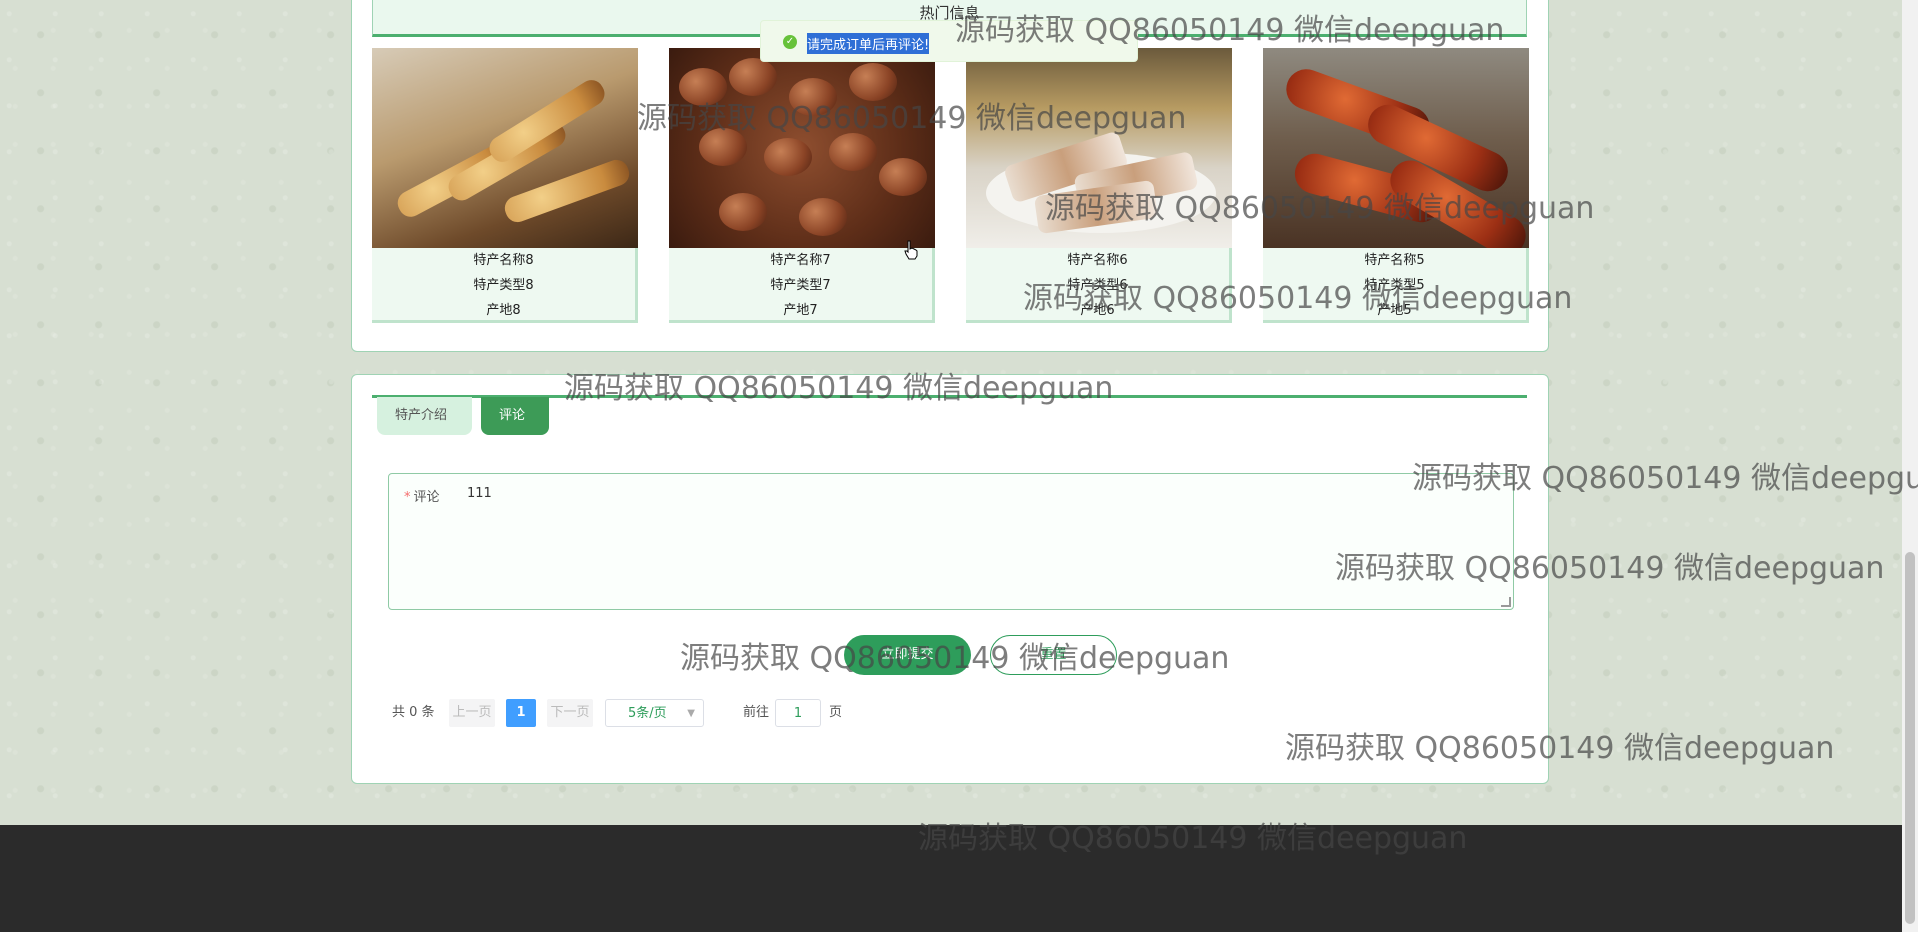  I want to click on product-type: 特产类型5, so click(1394, 285).